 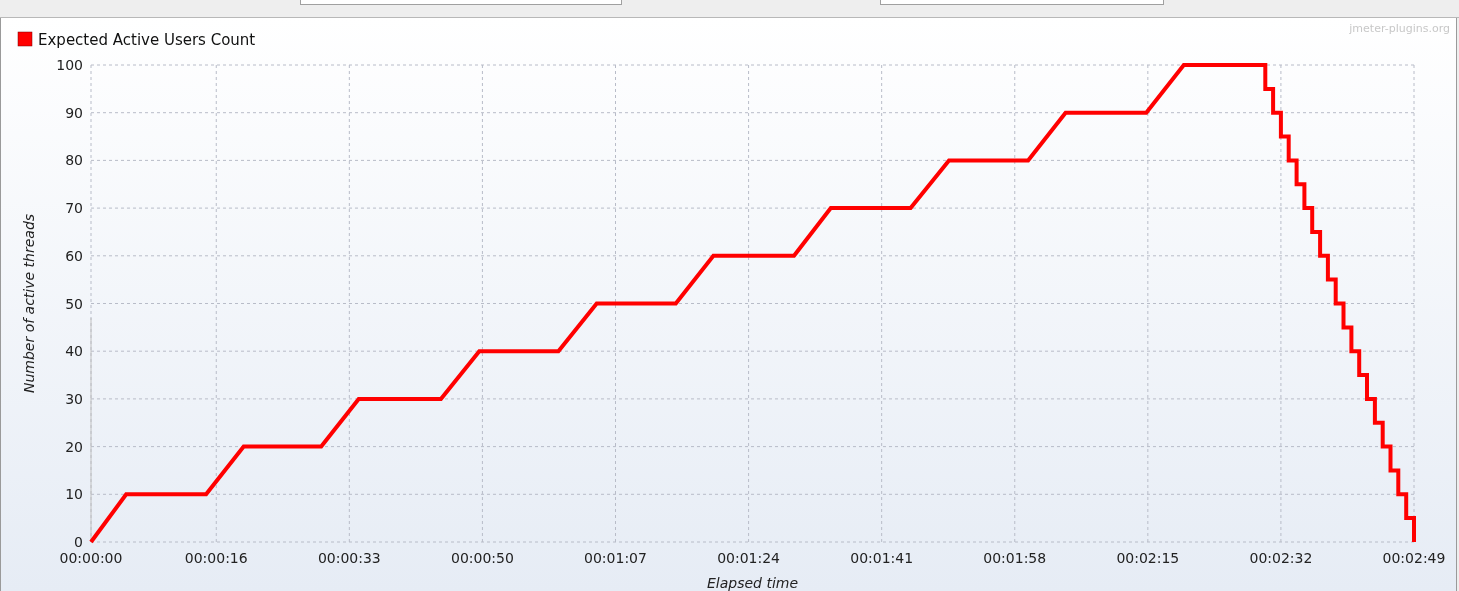 What do you see at coordinates (74, 303) in the screenshot?
I see `y-tick-label: 50` at bounding box center [74, 303].